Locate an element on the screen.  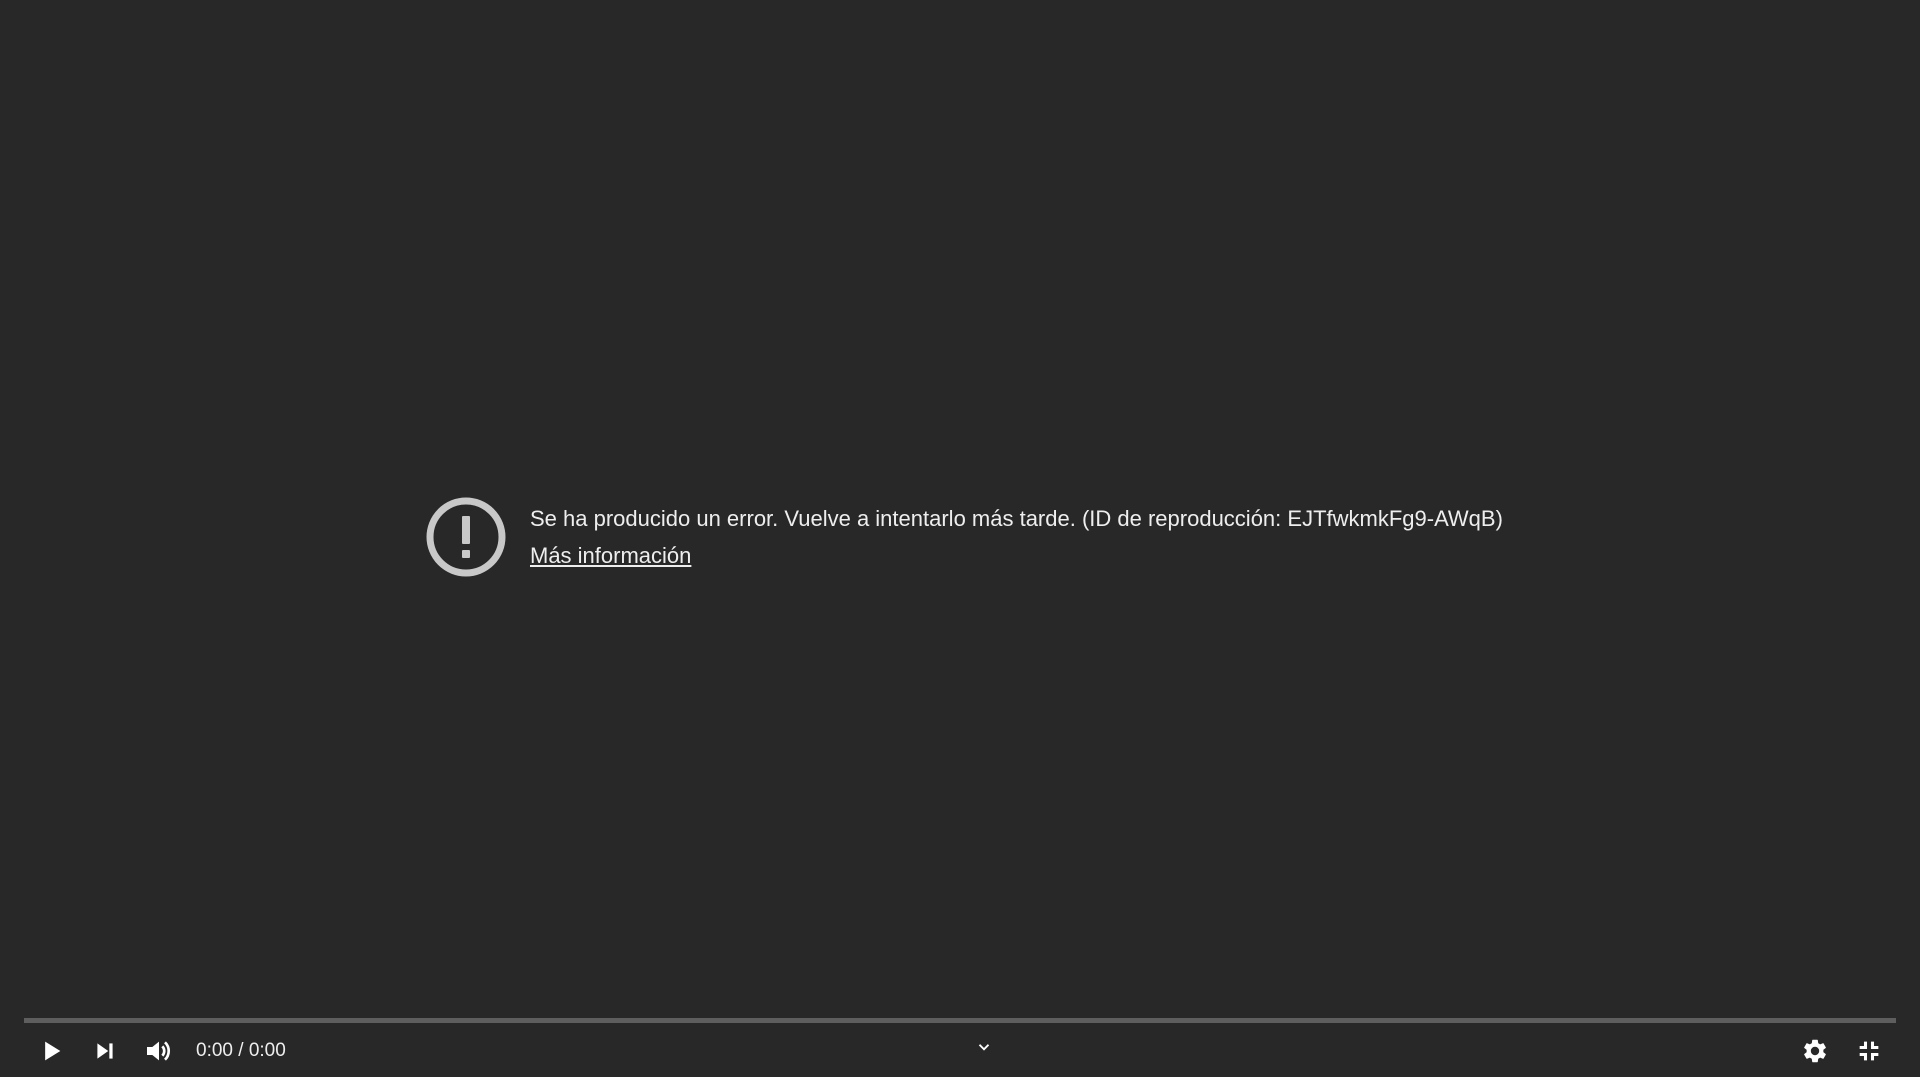
gear-icon is located at coordinates (1815, 1051).